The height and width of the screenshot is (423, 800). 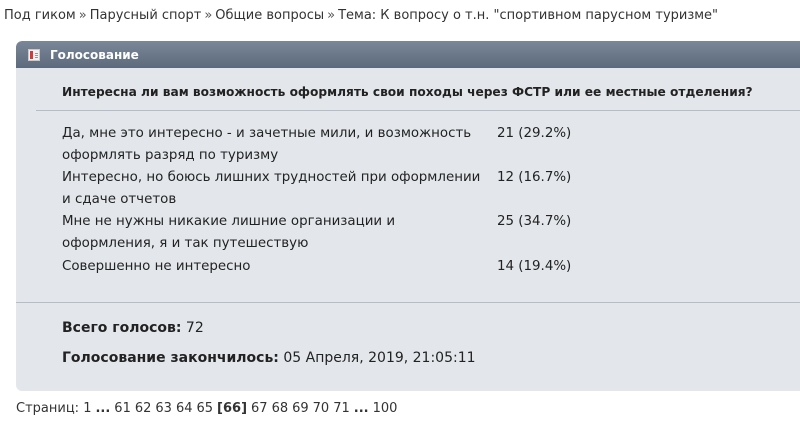 What do you see at coordinates (94, 54) in the screenshot?
I see `poll-header-title: Голосование` at bounding box center [94, 54].